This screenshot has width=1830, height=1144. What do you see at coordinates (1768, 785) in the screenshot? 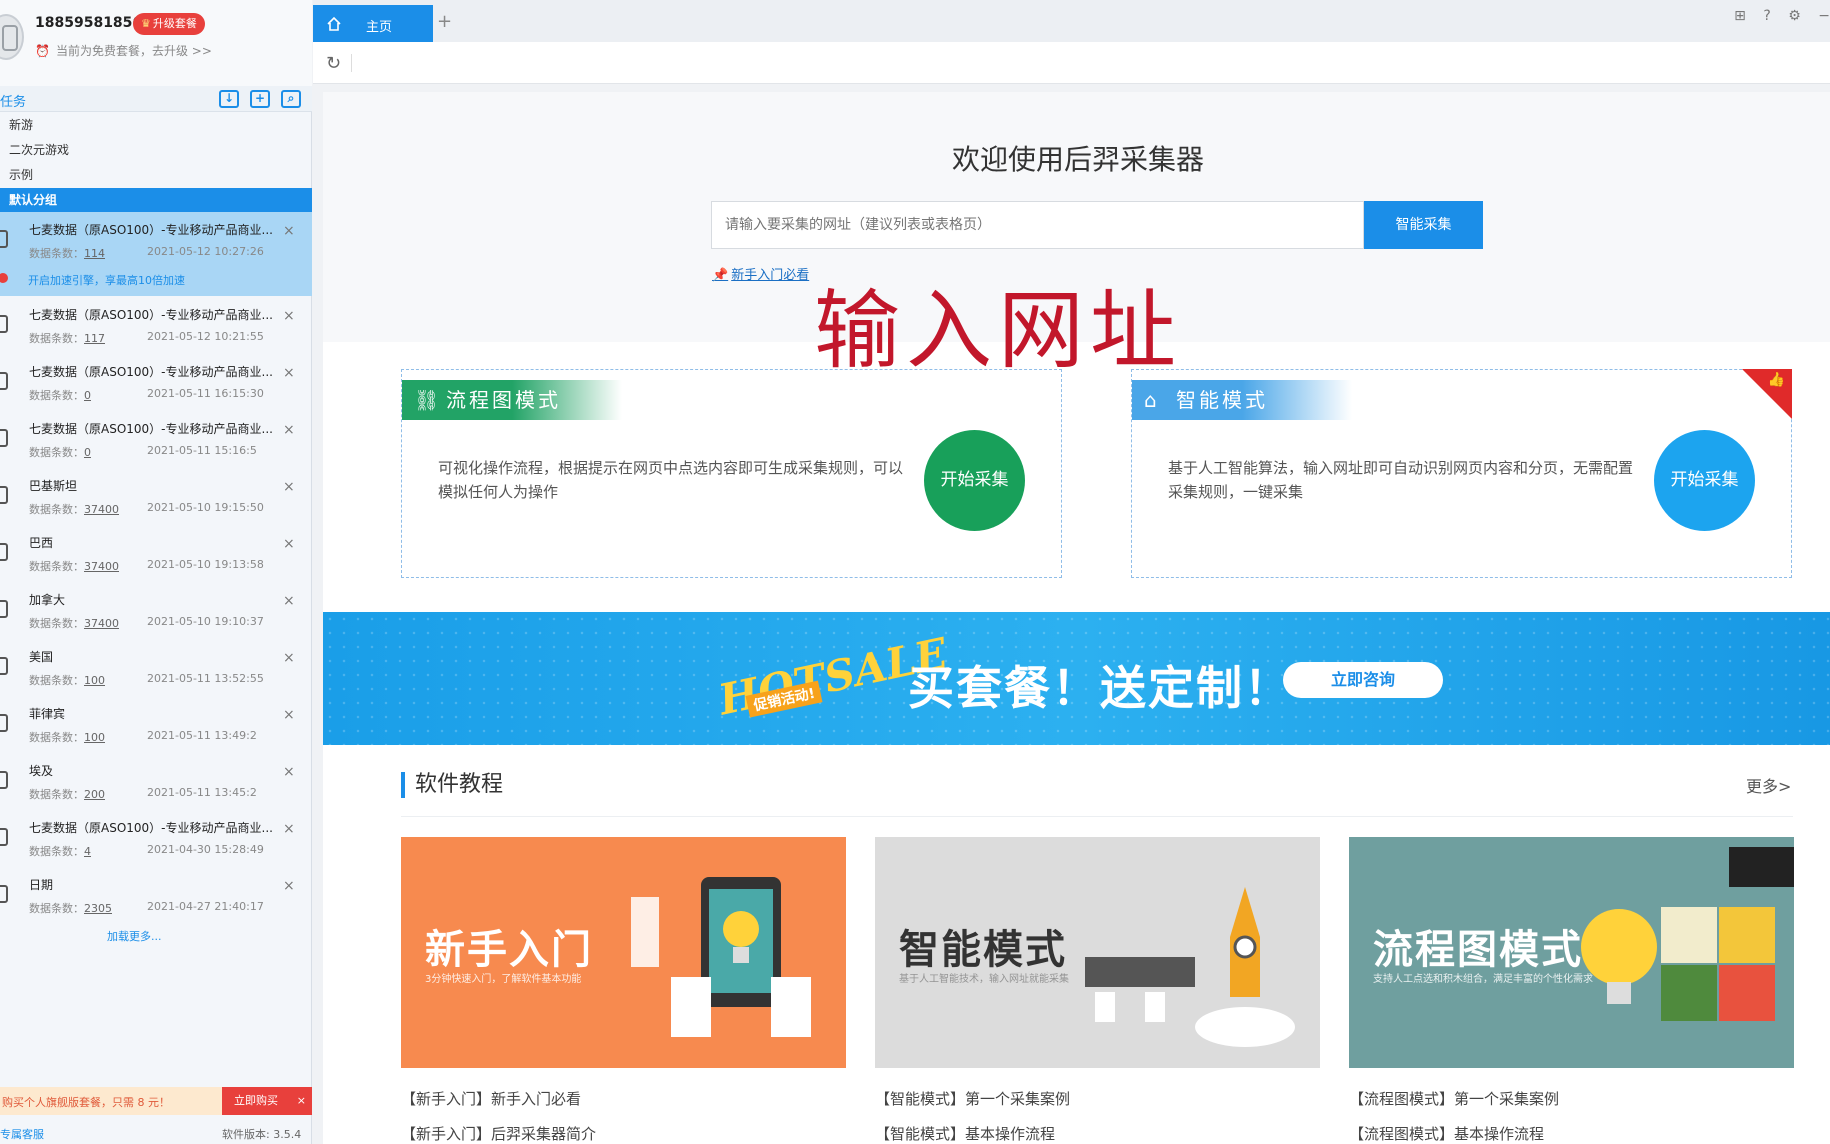
I see `more-link: 更多>` at bounding box center [1768, 785].